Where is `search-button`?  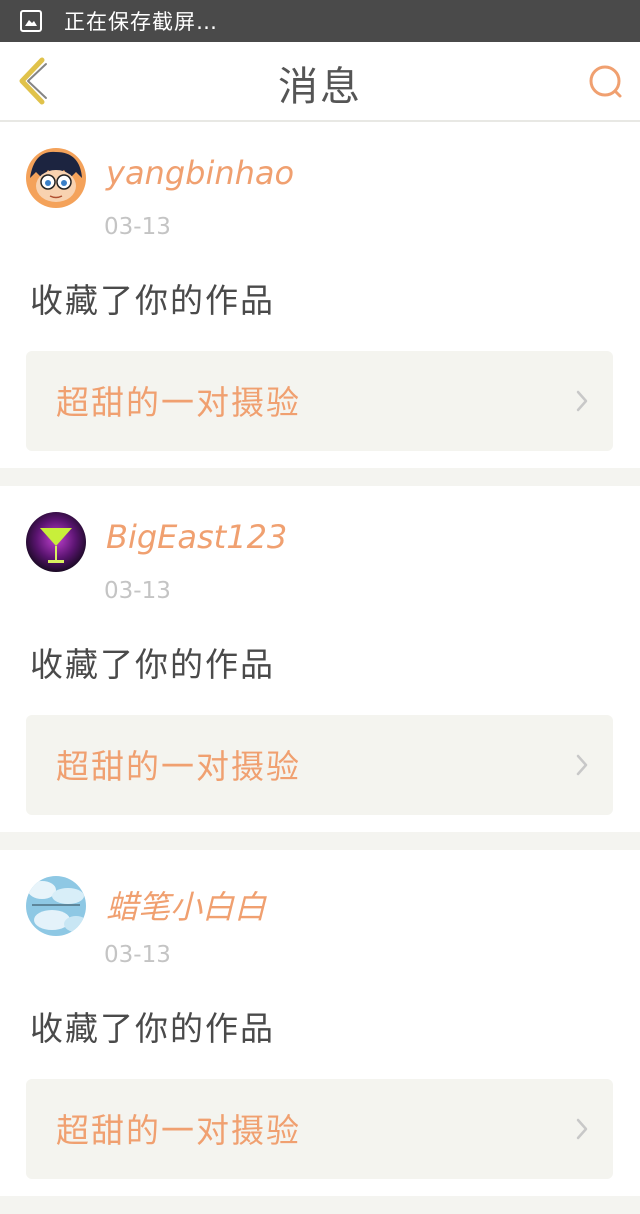
search-button is located at coordinates (606, 82).